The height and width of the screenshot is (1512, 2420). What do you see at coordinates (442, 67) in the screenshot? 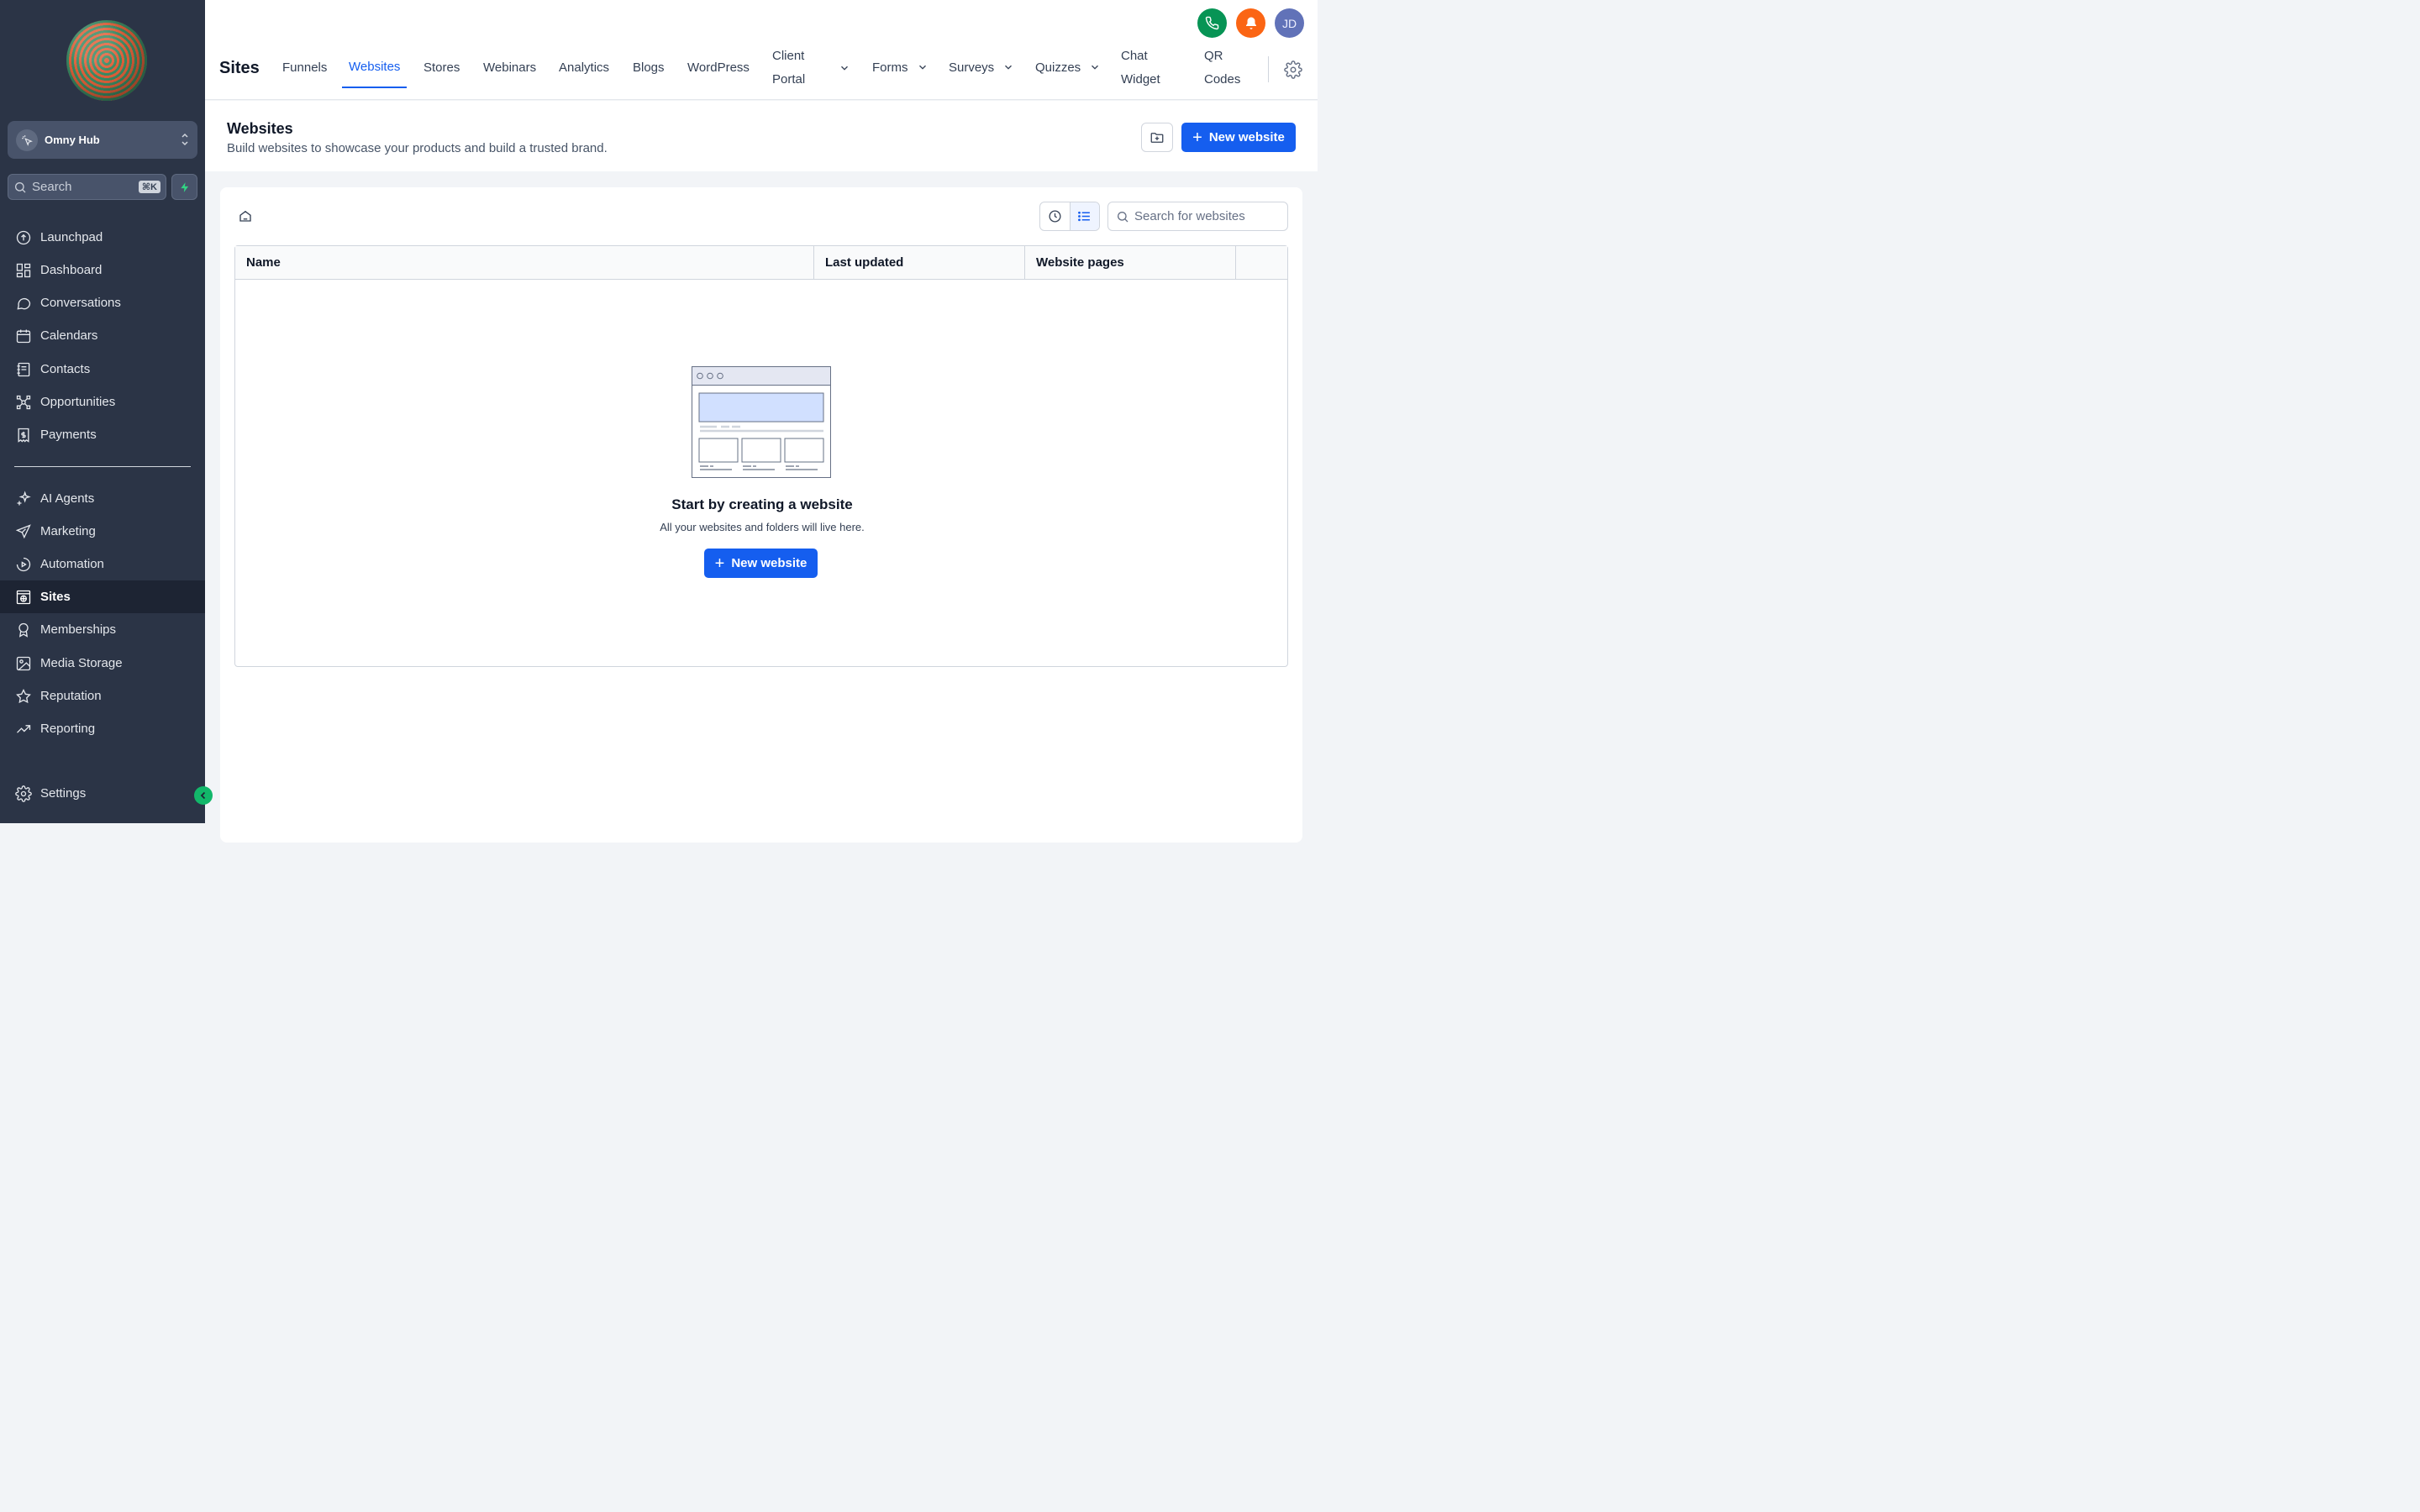
I see `tab-stores: Stores` at bounding box center [442, 67].